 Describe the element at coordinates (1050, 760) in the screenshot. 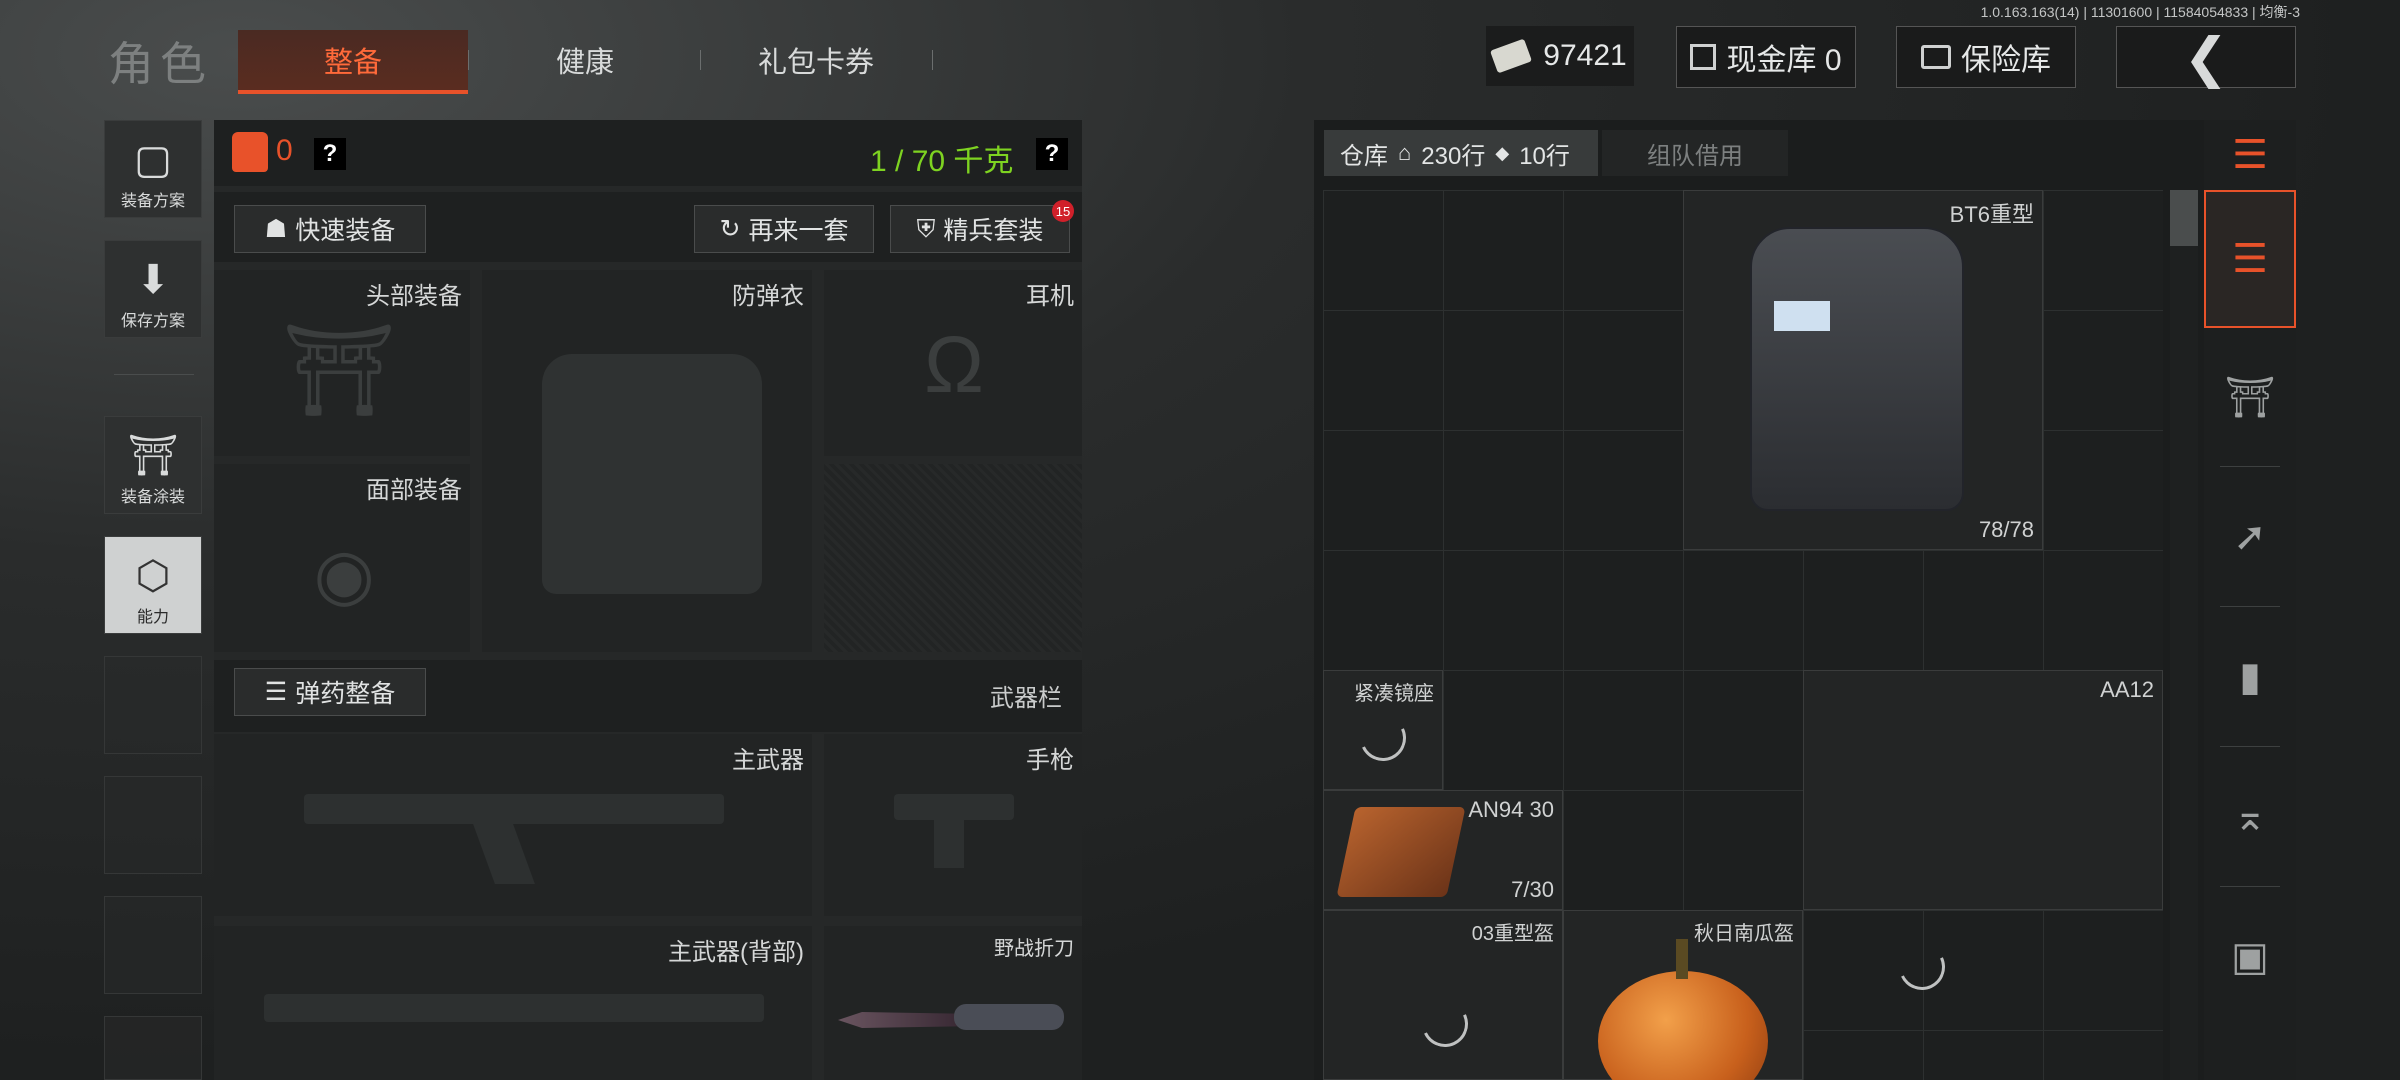

I see `pistol-slot-label: 手枪` at that location.